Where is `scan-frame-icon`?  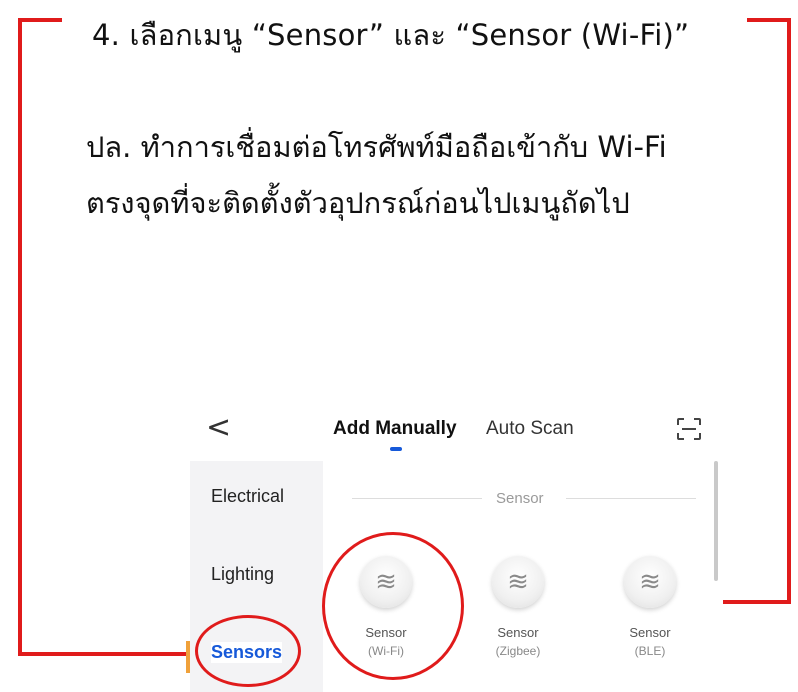 scan-frame-icon is located at coordinates (689, 429).